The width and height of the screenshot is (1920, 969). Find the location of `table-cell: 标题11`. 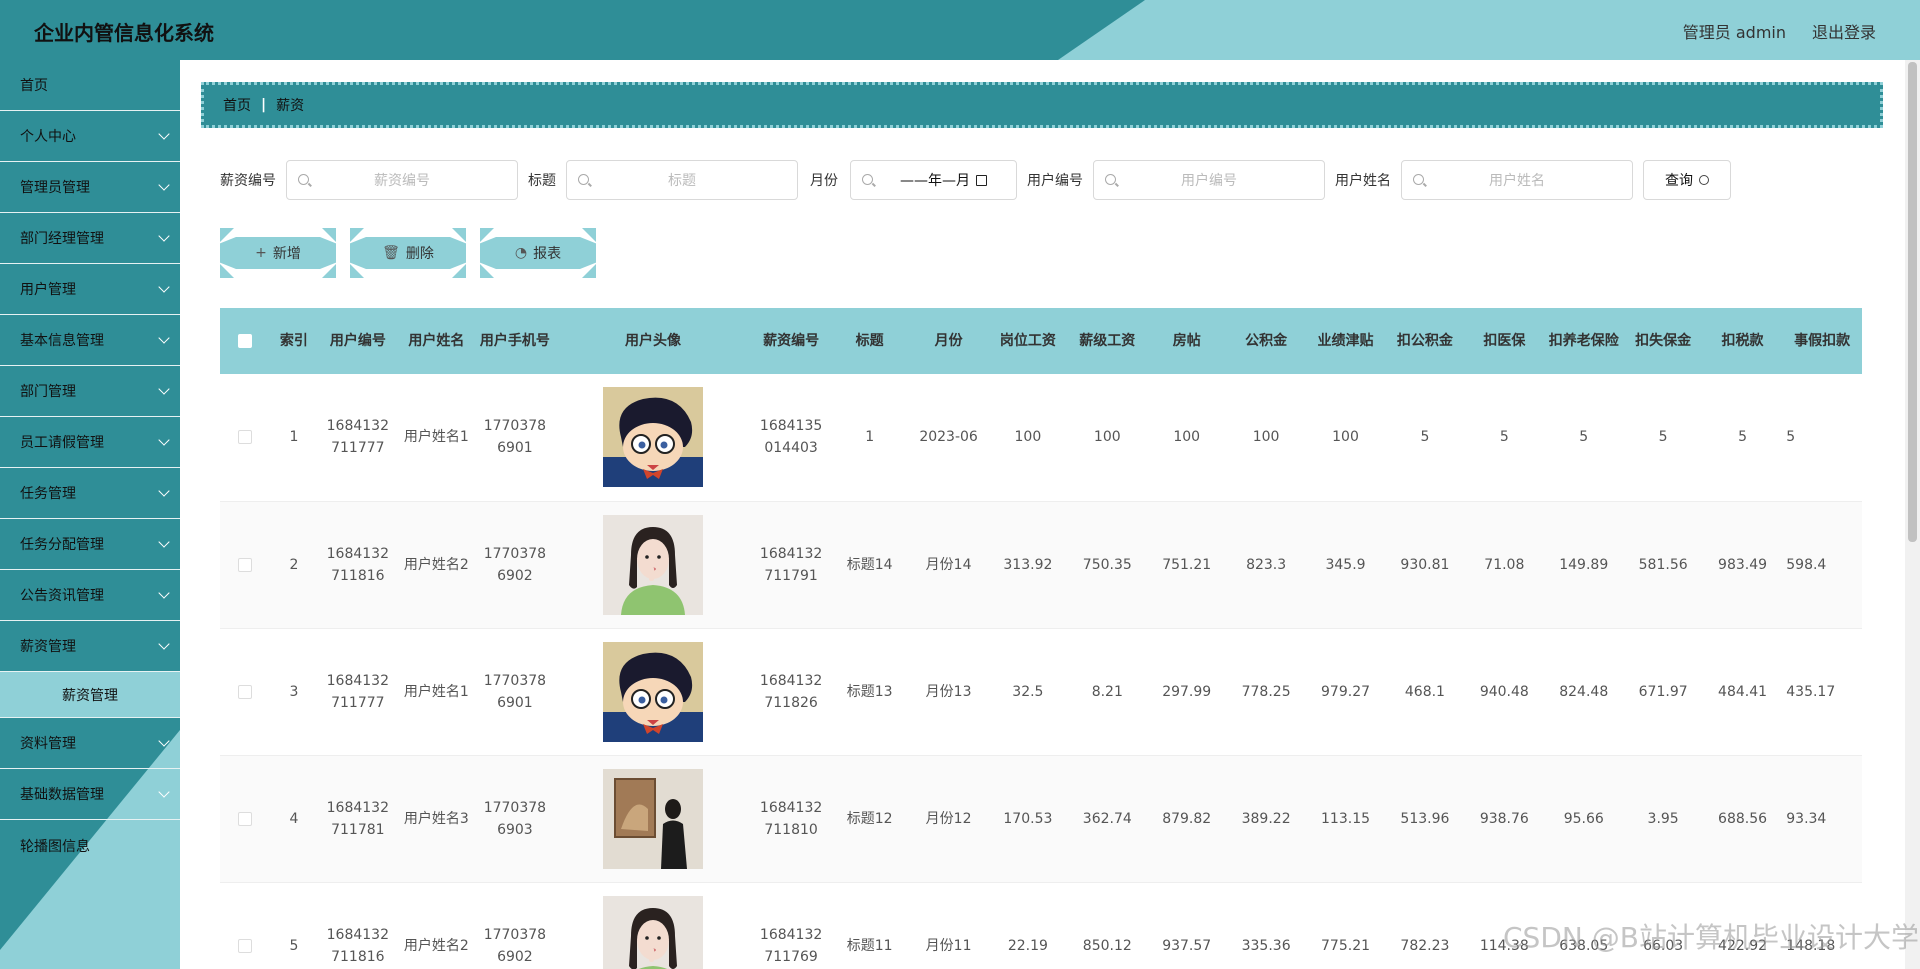

table-cell: 标题11 is located at coordinates (869, 925).